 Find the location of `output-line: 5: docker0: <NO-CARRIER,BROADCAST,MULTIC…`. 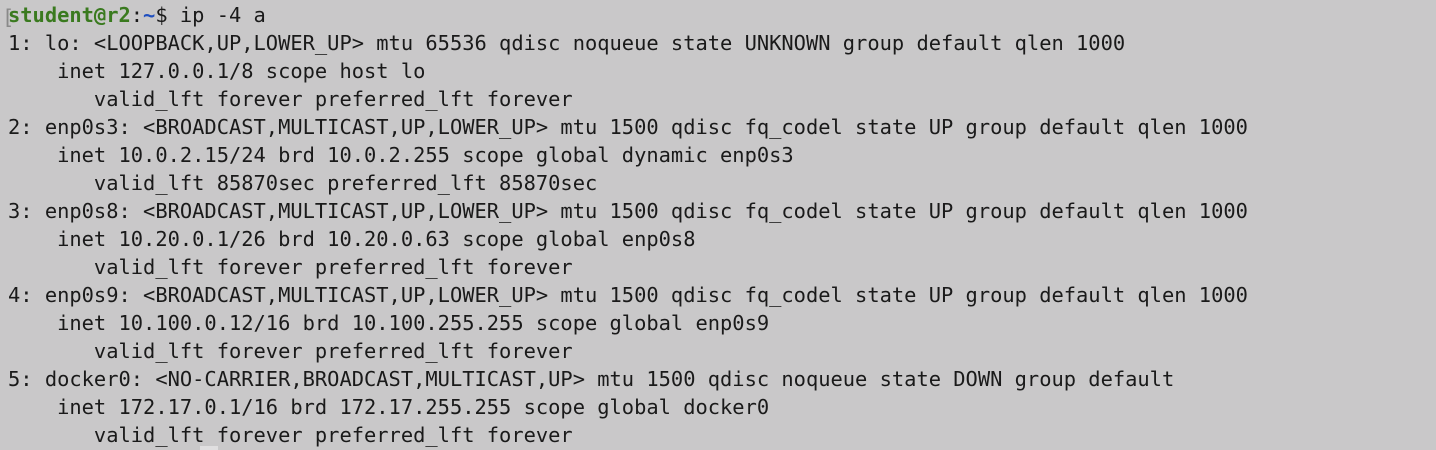

output-line: 5: docker0: <NO-CARRIER,BROADCAST,MULTIC… is located at coordinates (591, 379).